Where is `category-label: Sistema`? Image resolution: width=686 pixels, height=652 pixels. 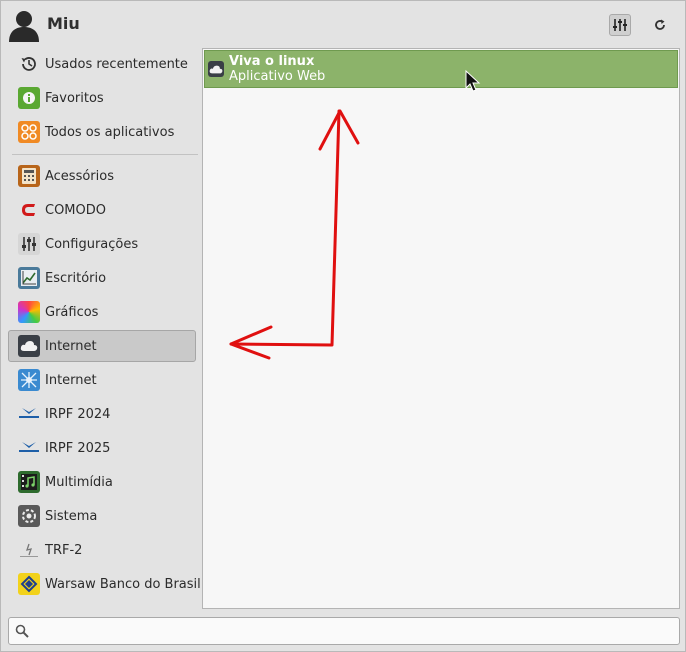
category-label: Sistema is located at coordinates (71, 516).